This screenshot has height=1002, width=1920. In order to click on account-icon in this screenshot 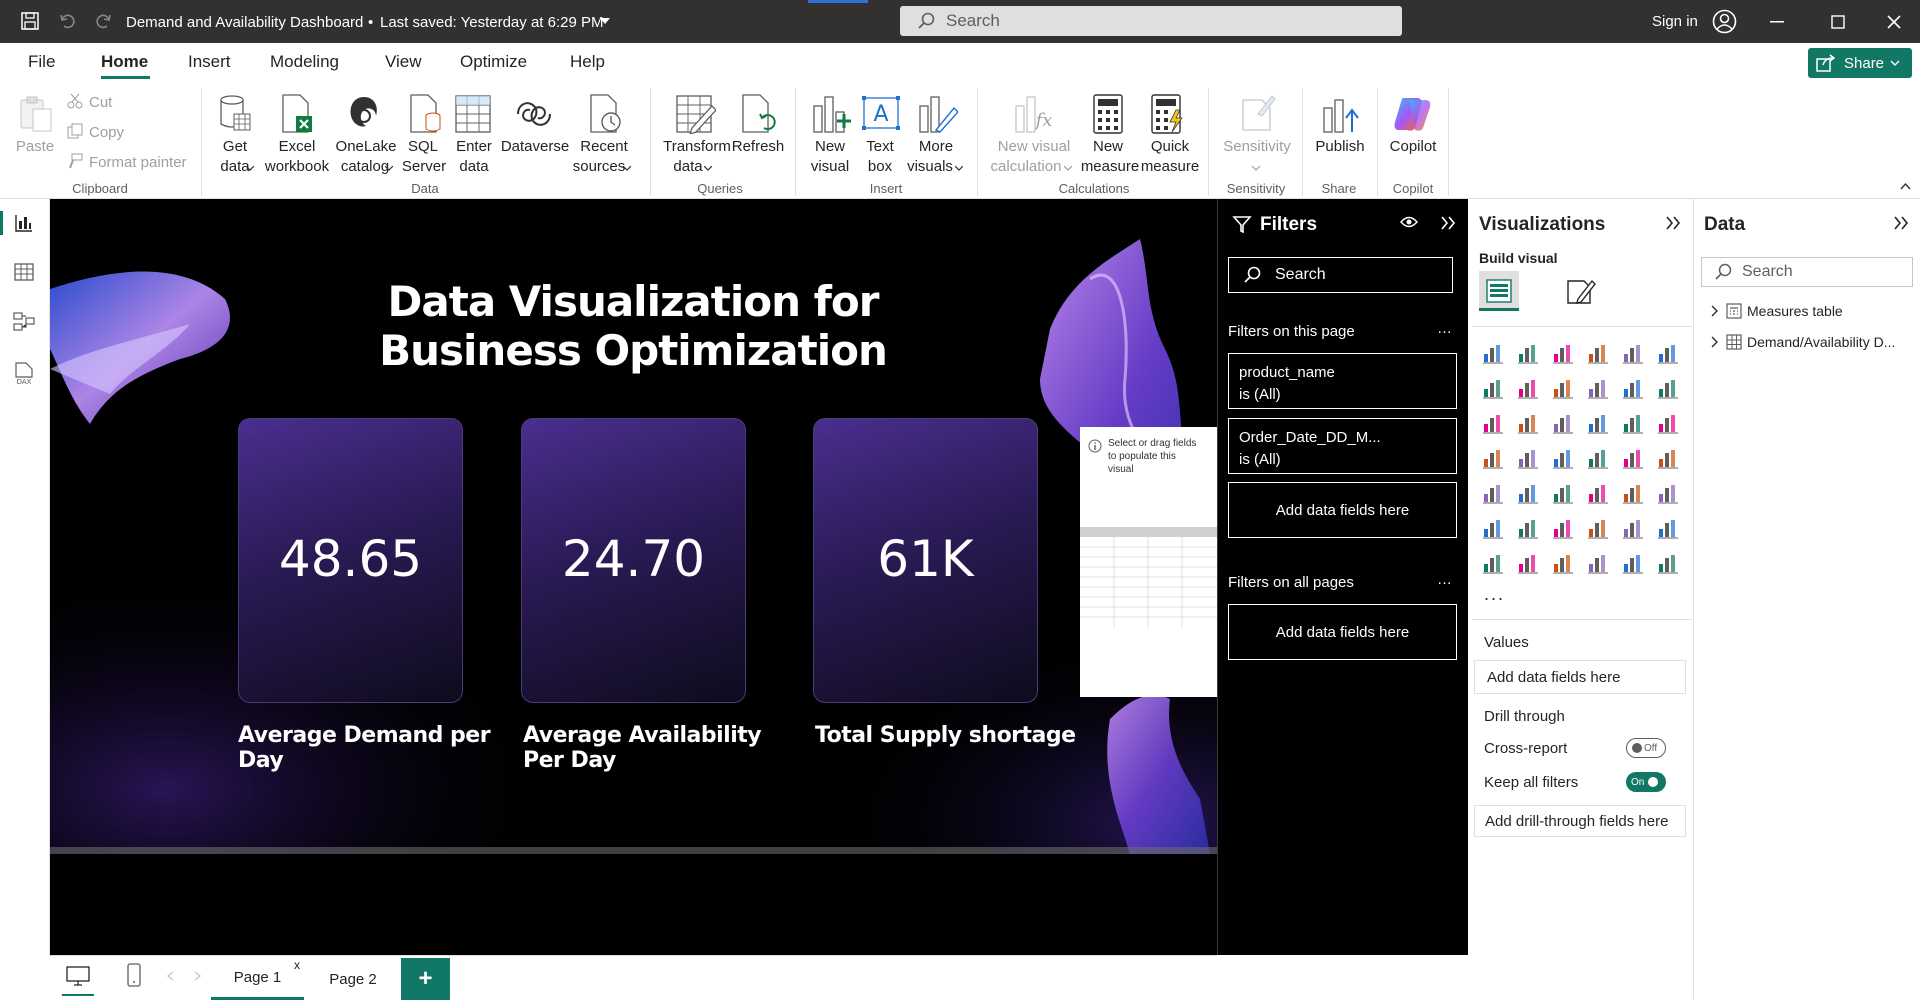, I will do `click(1724, 21)`.